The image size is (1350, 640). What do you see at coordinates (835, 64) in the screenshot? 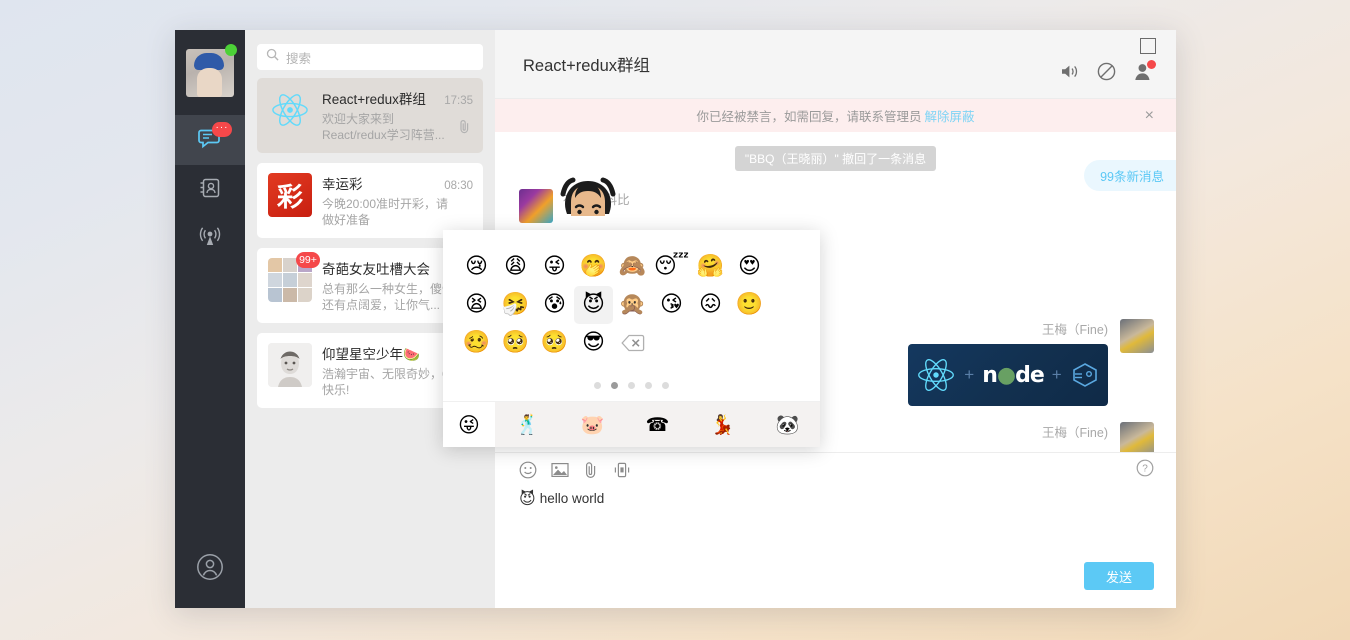
I see `chat-header: React+redux群组` at bounding box center [835, 64].